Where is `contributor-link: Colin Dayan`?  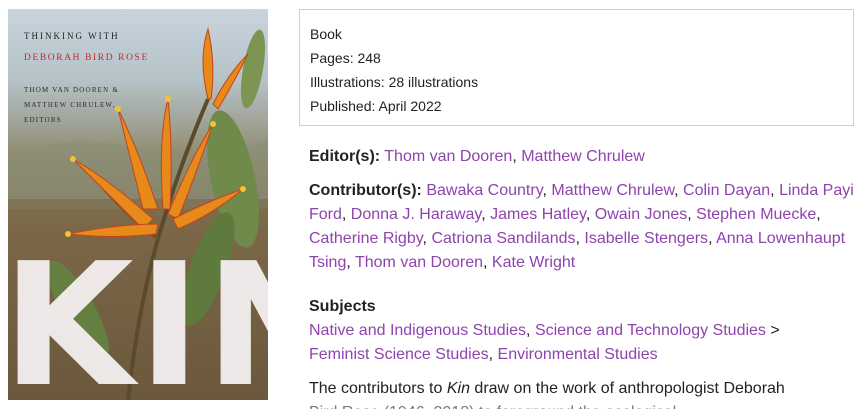 contributor-link: Colin Dayan is located at coordinates (726, 190).